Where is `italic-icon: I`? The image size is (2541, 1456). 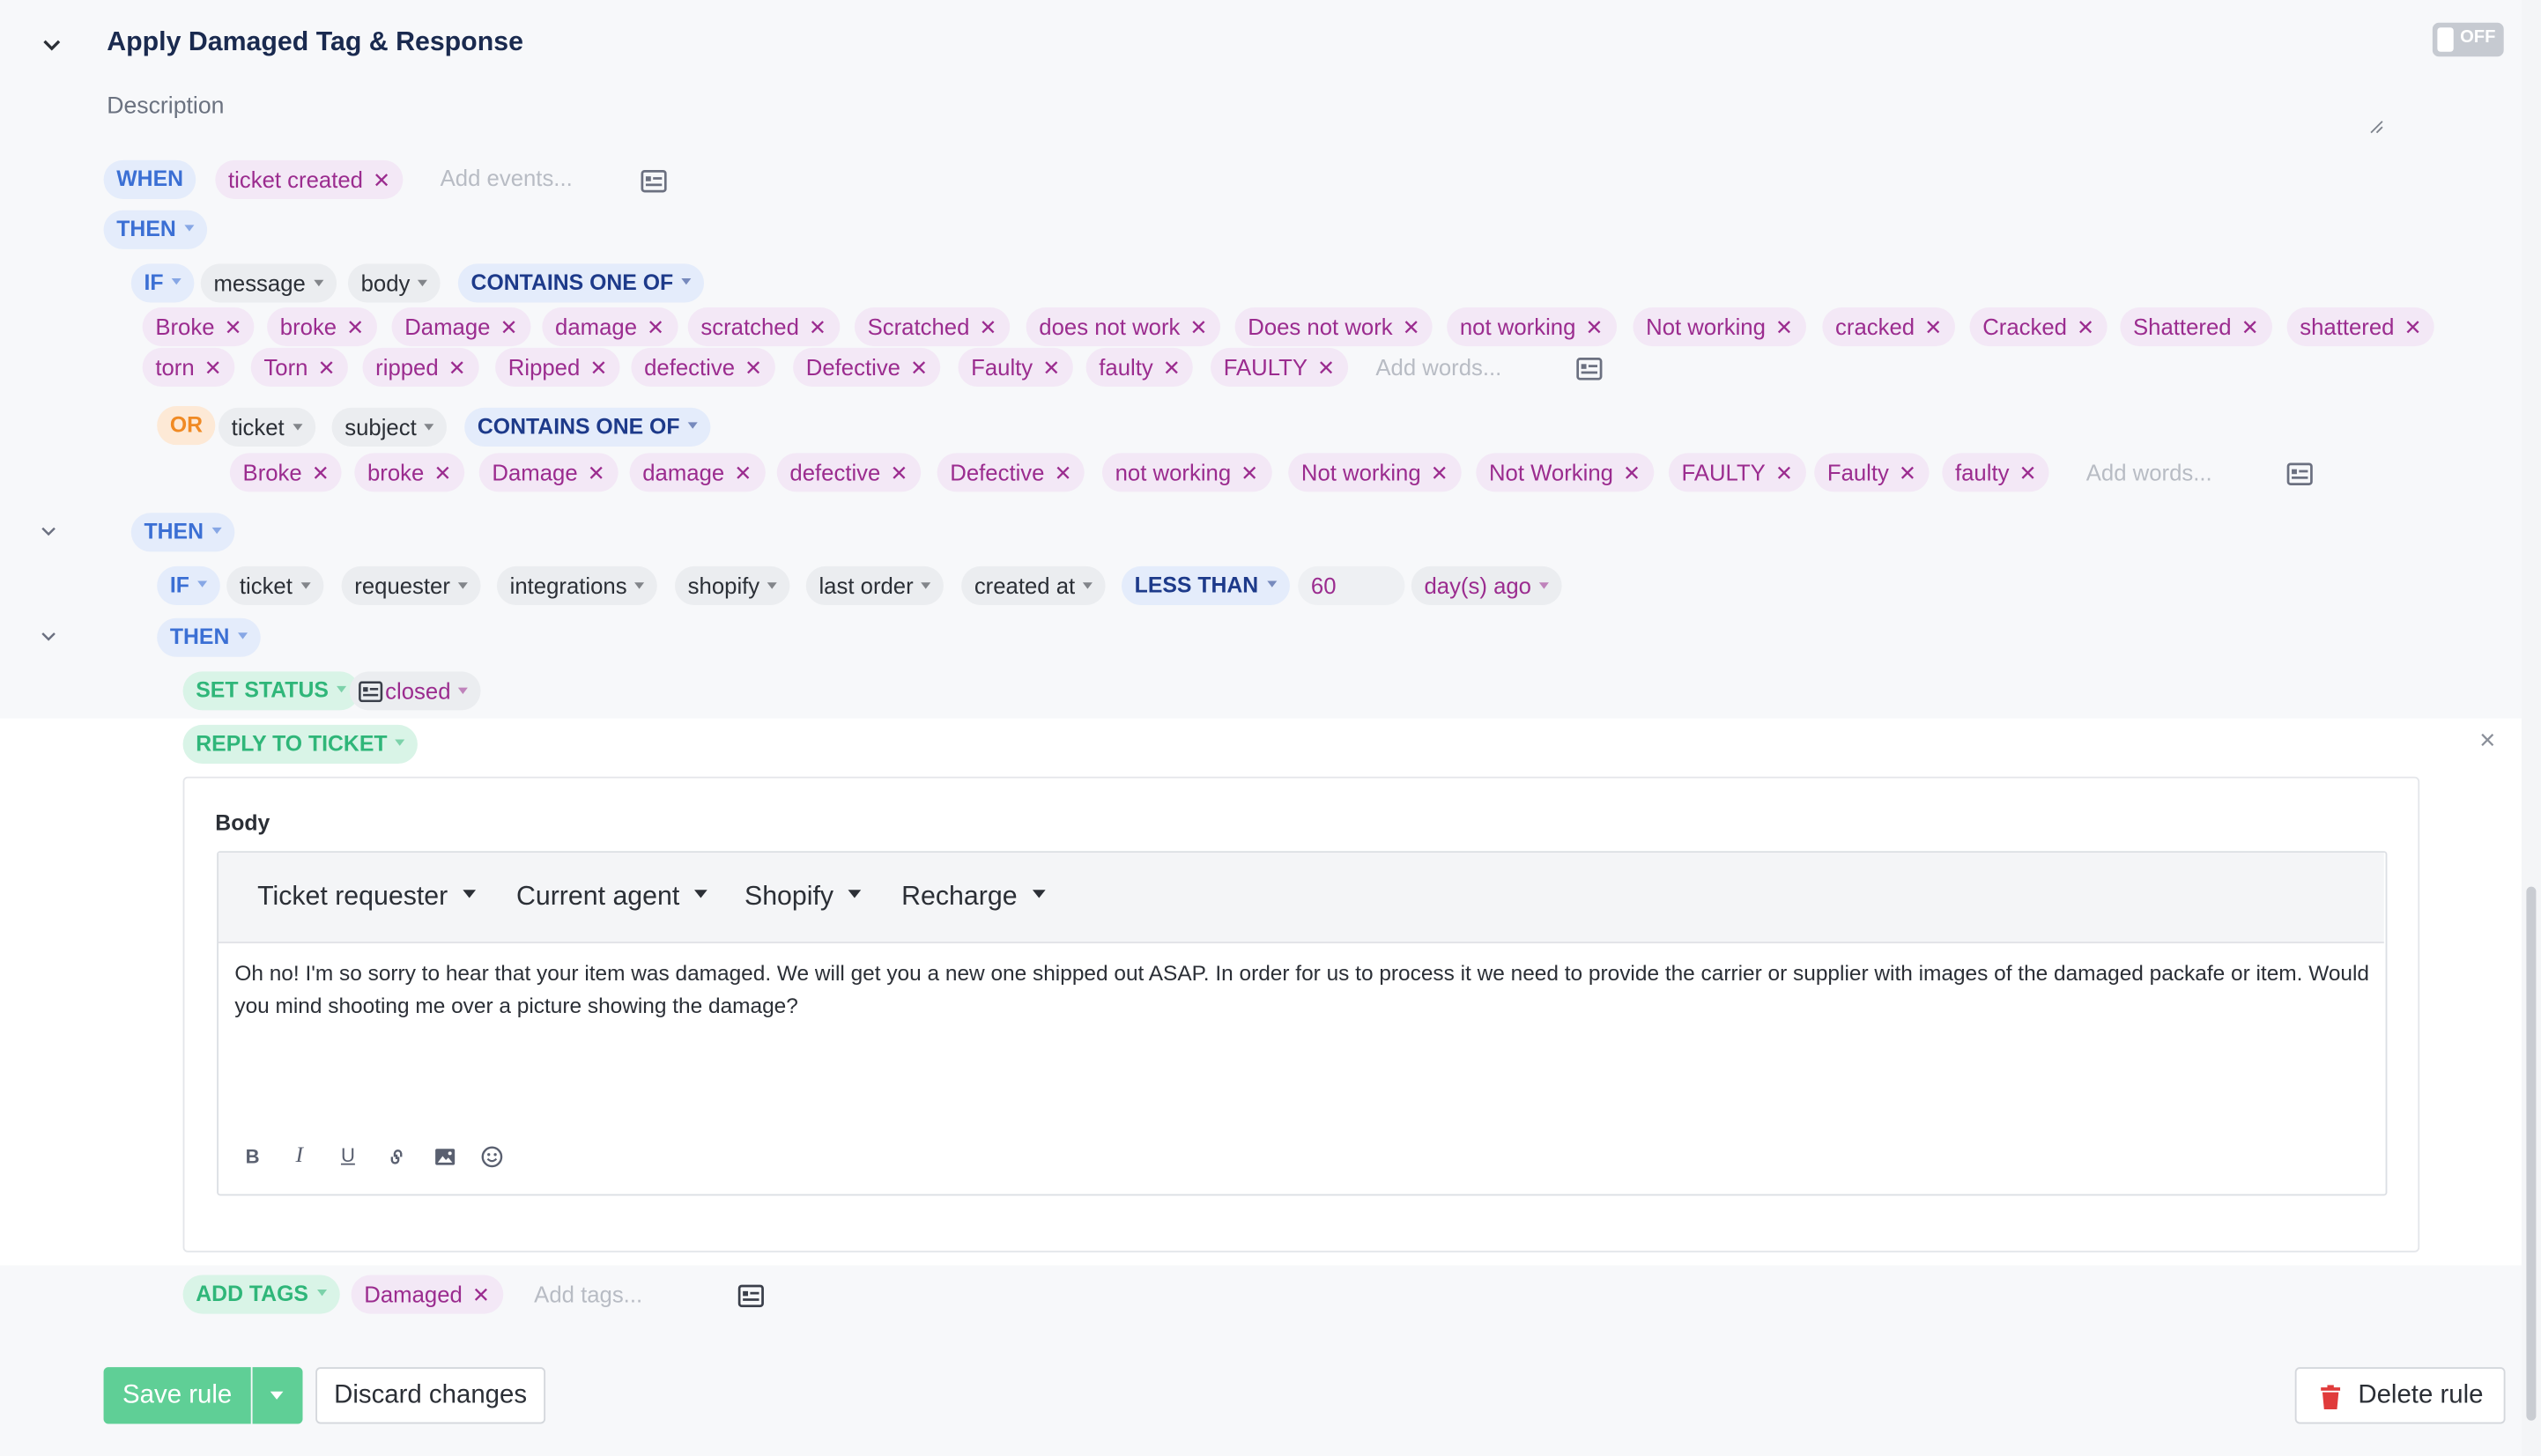 italic-icon: I is located at coordinates (299, 1157).